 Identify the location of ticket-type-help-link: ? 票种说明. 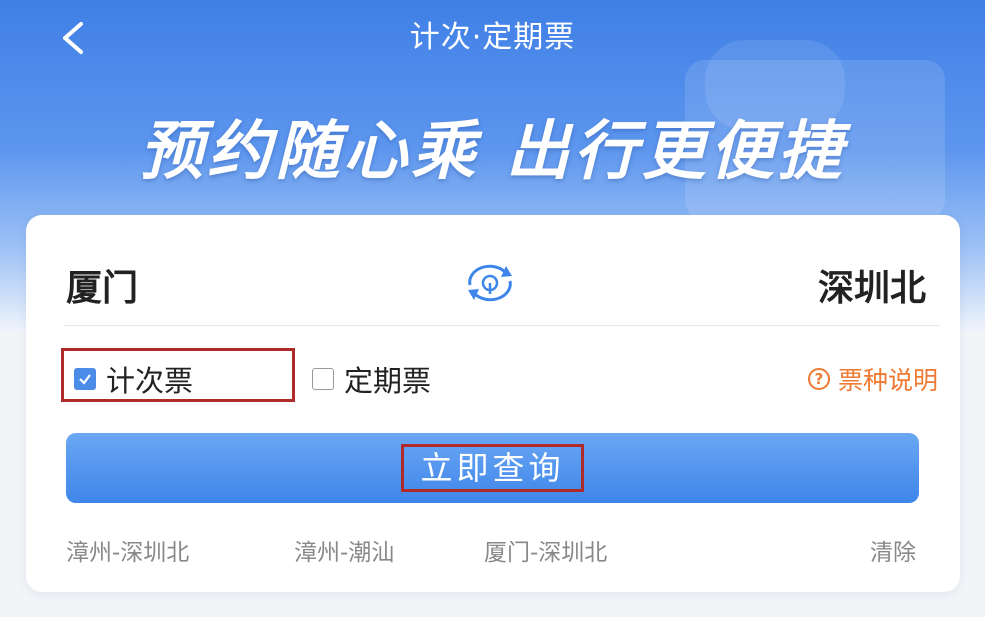
(872, 379).